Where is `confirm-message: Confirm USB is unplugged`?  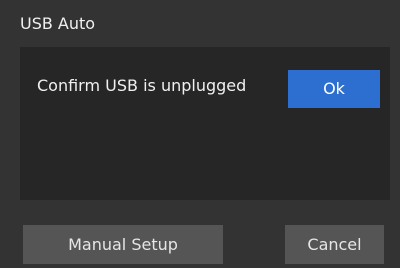 confirm-message: Confirm USB is unplugged is located at coordinates (142, 85).